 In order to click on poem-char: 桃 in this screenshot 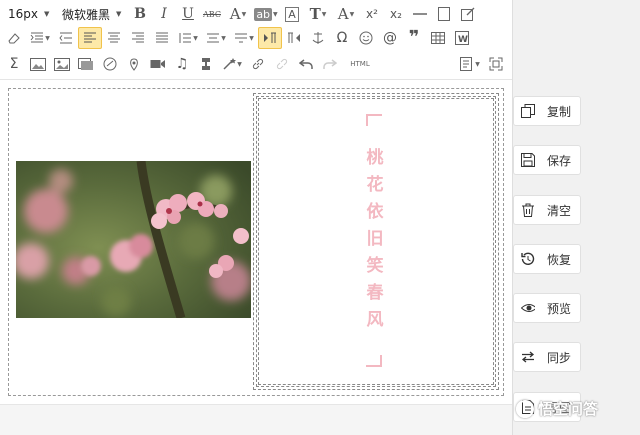, I will do `click(375, 158)`.